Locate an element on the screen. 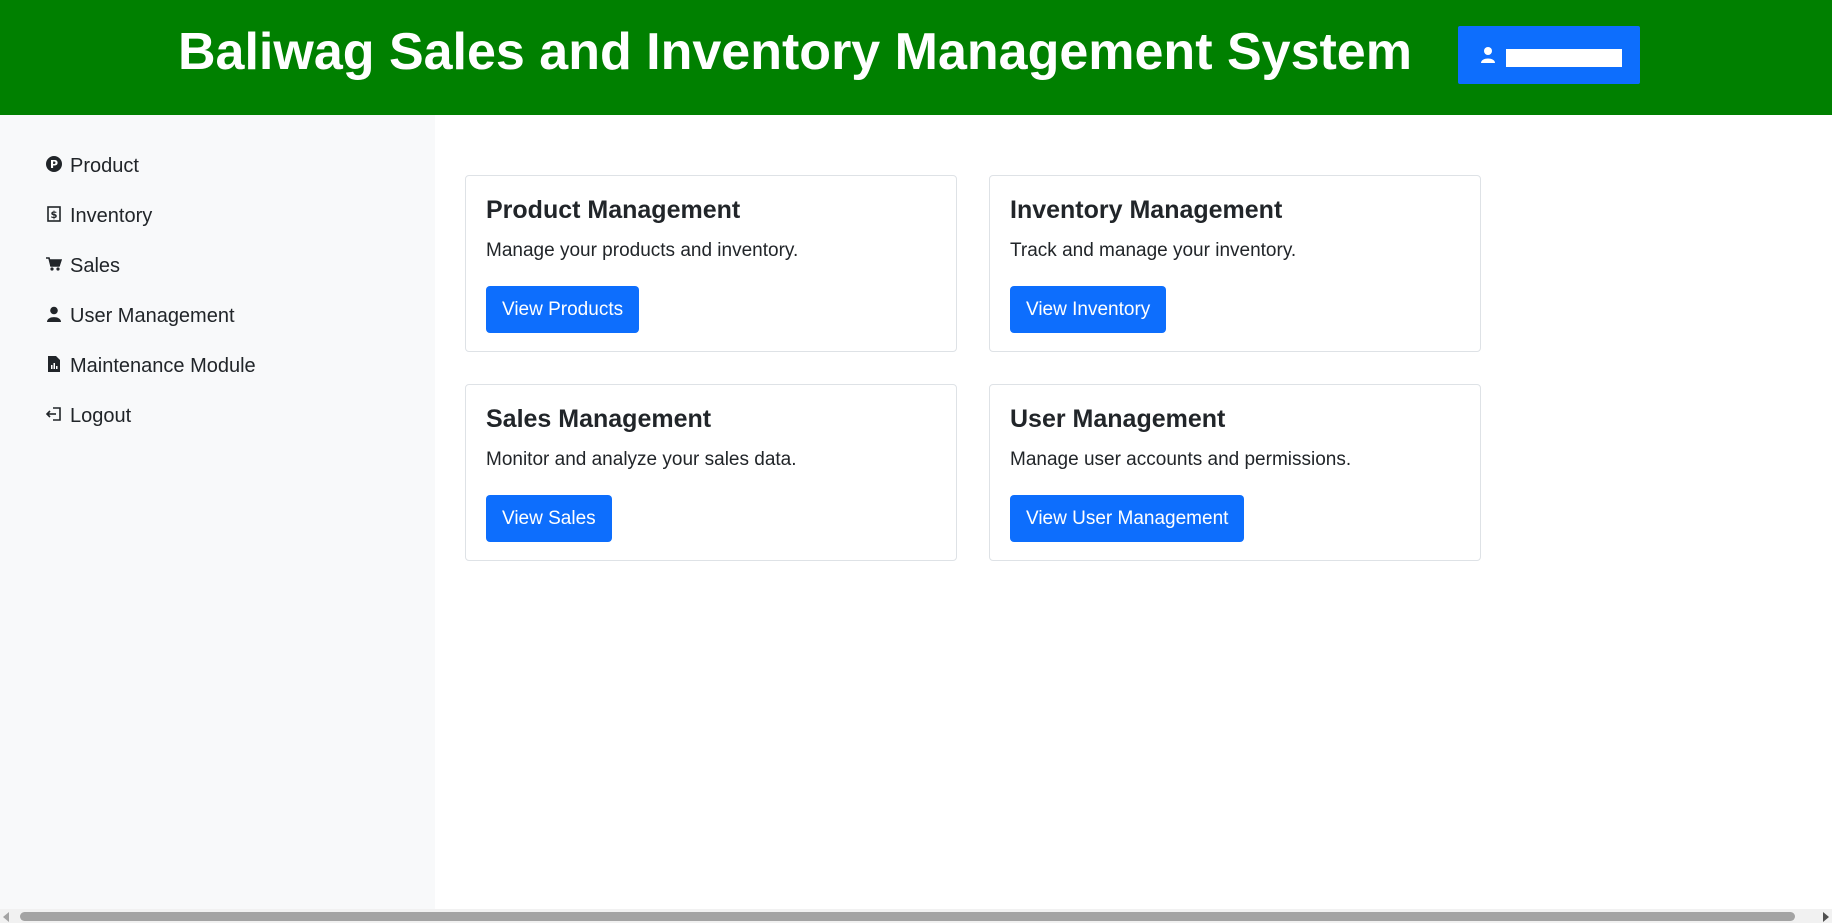 Image resolution: width=1832 pixels, height=923 pixels. user-account-button is located at coordinates (1549, 55).